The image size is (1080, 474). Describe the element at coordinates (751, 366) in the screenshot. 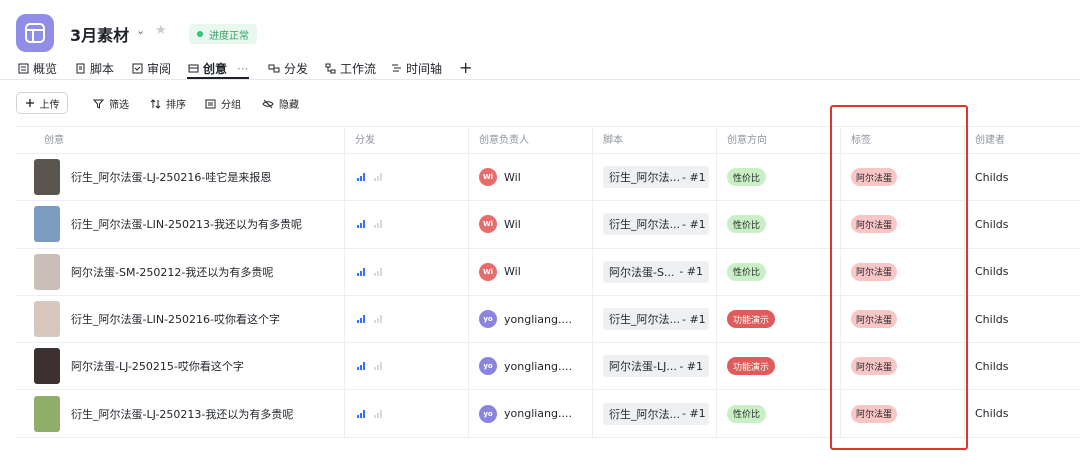

I see `direction-tag: 功能演示` at that location.